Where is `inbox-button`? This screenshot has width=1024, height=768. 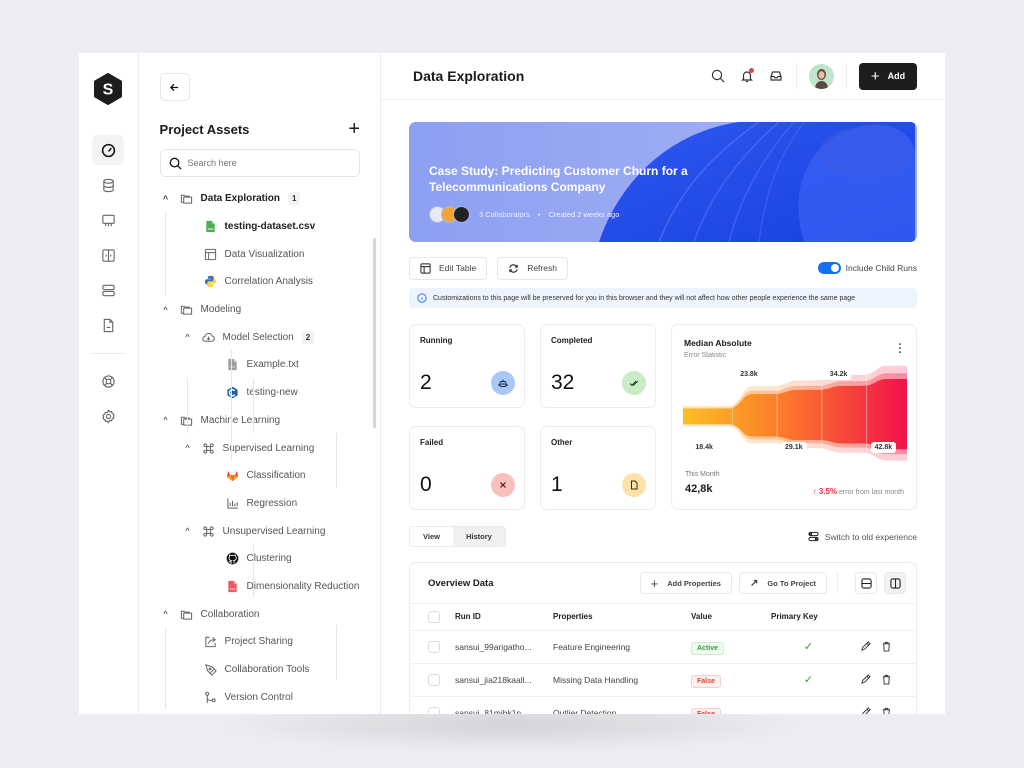 inbox-button is located at coordinates (776, 76).